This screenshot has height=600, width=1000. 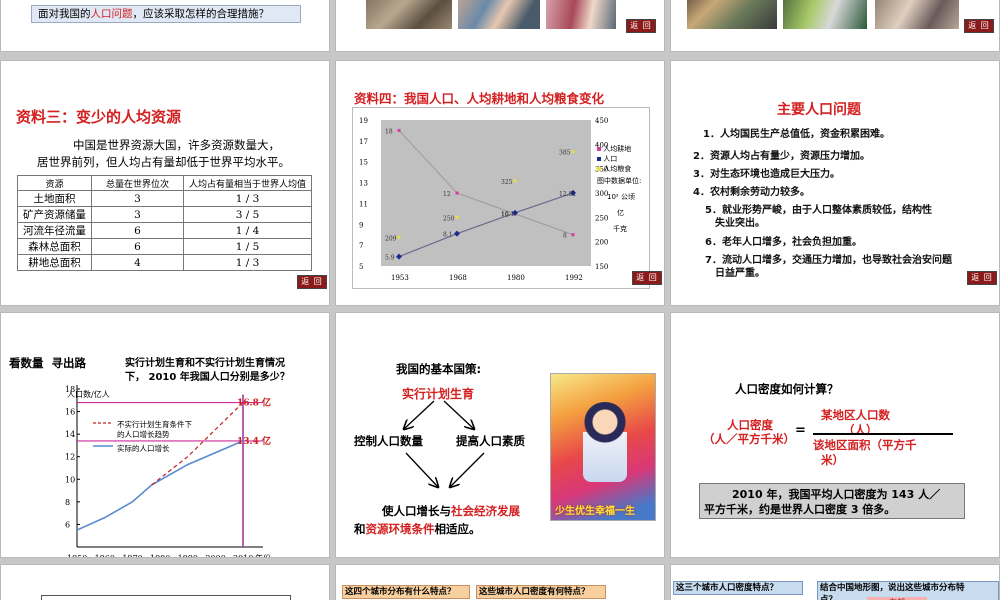 I want to click on x-tick: 1990, so click(x=188, y=555).